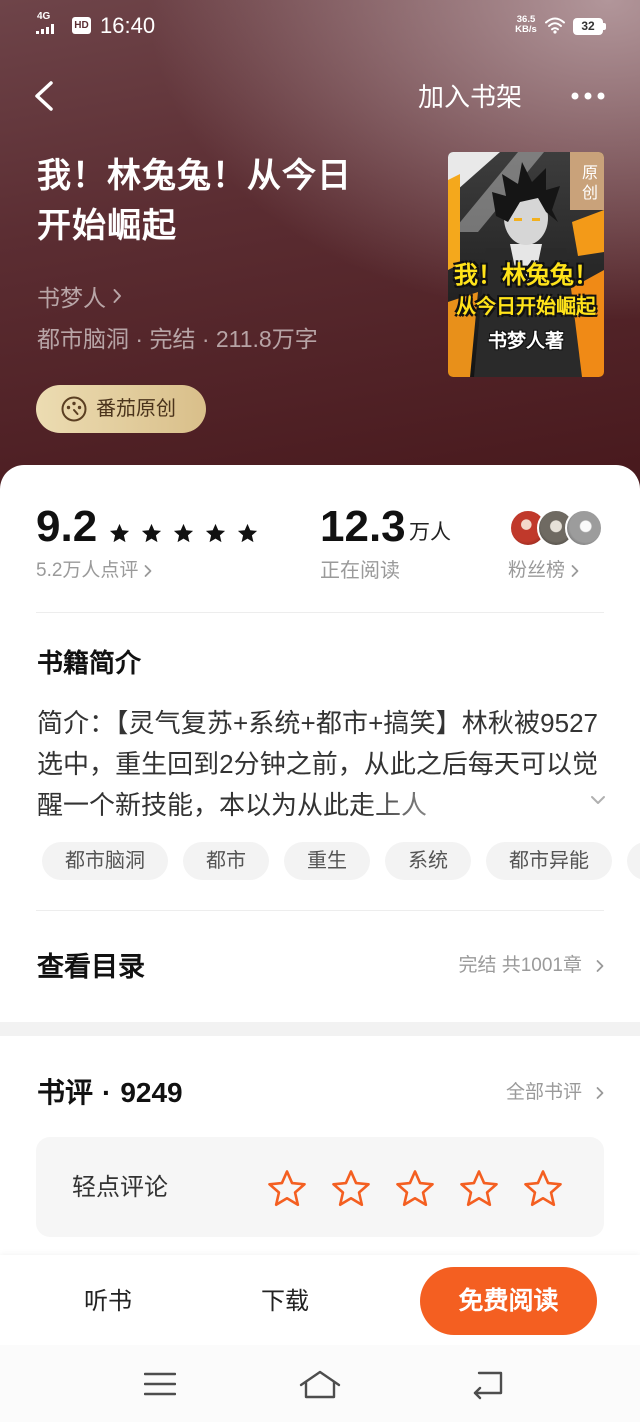 The height and width of the screenshot is (1422, 640). What do you see at coordinates (428, 861) in the screenshot?
I see `tag-chip: 系统` at bounding box center [428, 861].